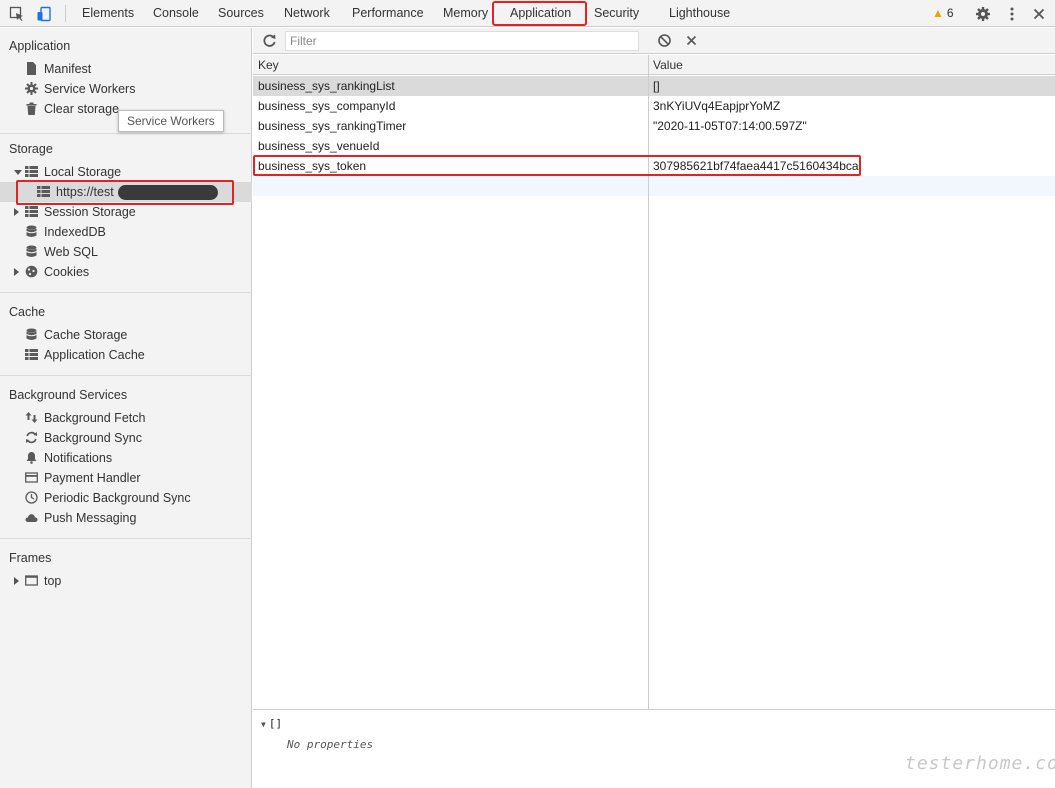  I want to click on trash-icon, so click(31, 108).